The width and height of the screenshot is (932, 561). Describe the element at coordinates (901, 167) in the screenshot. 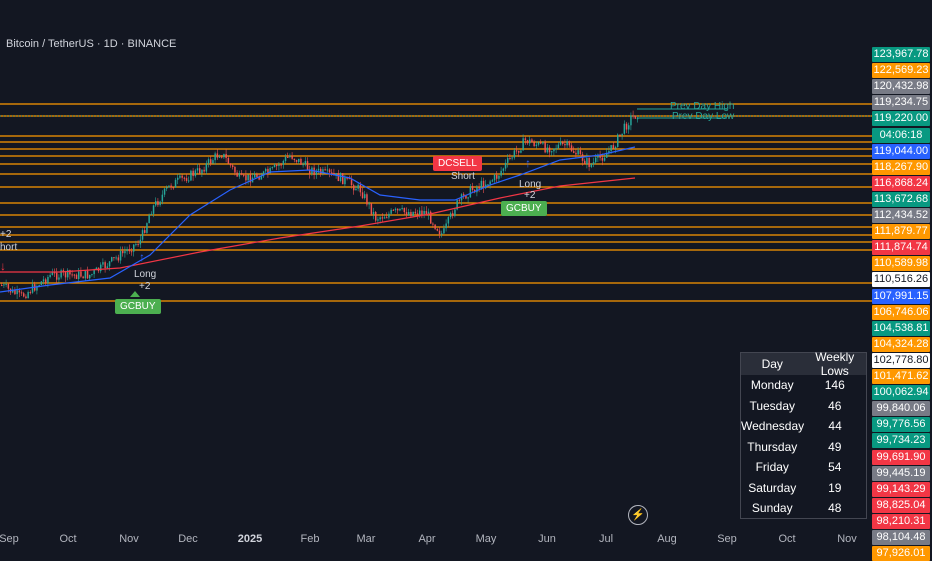

I see `price-axis-tag: 118,267.90` at that location.